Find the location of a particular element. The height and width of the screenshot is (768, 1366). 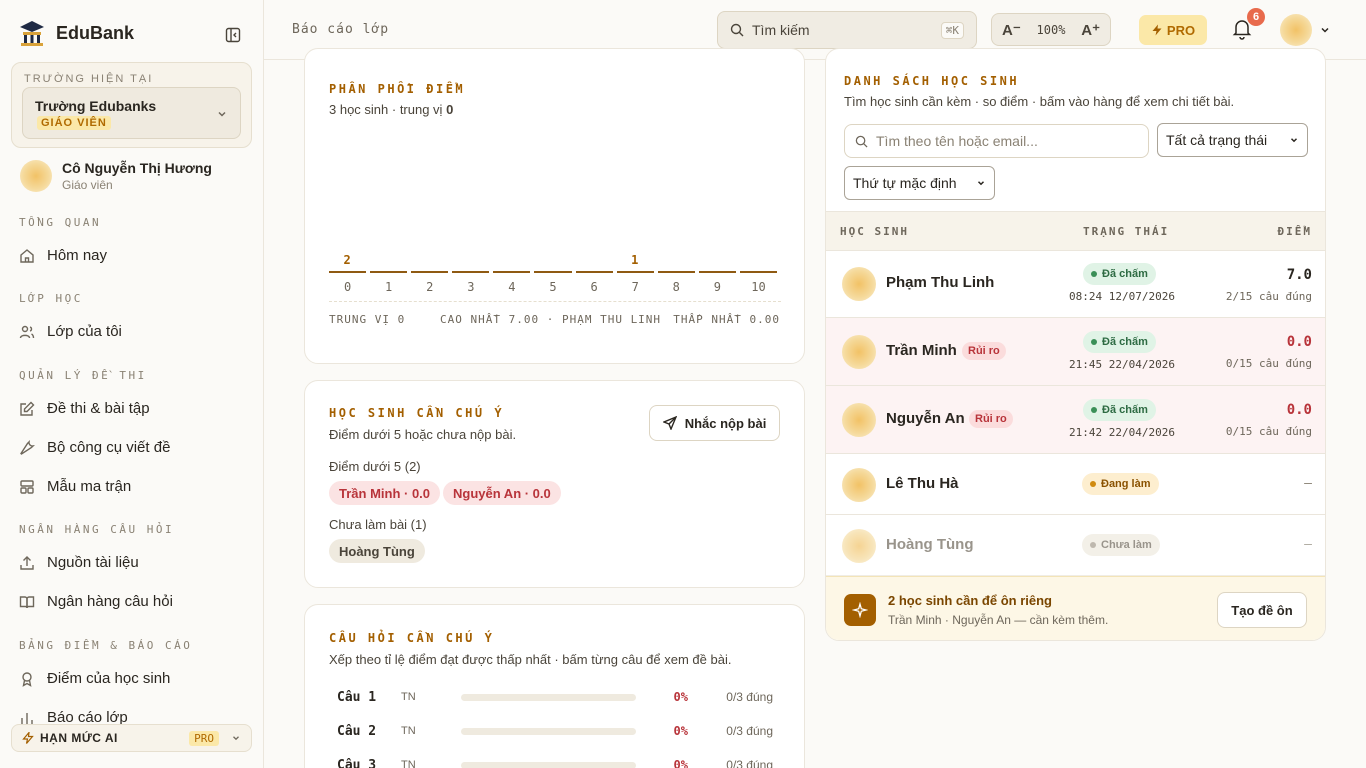

grid-icon is located at coordinates (27, 486).